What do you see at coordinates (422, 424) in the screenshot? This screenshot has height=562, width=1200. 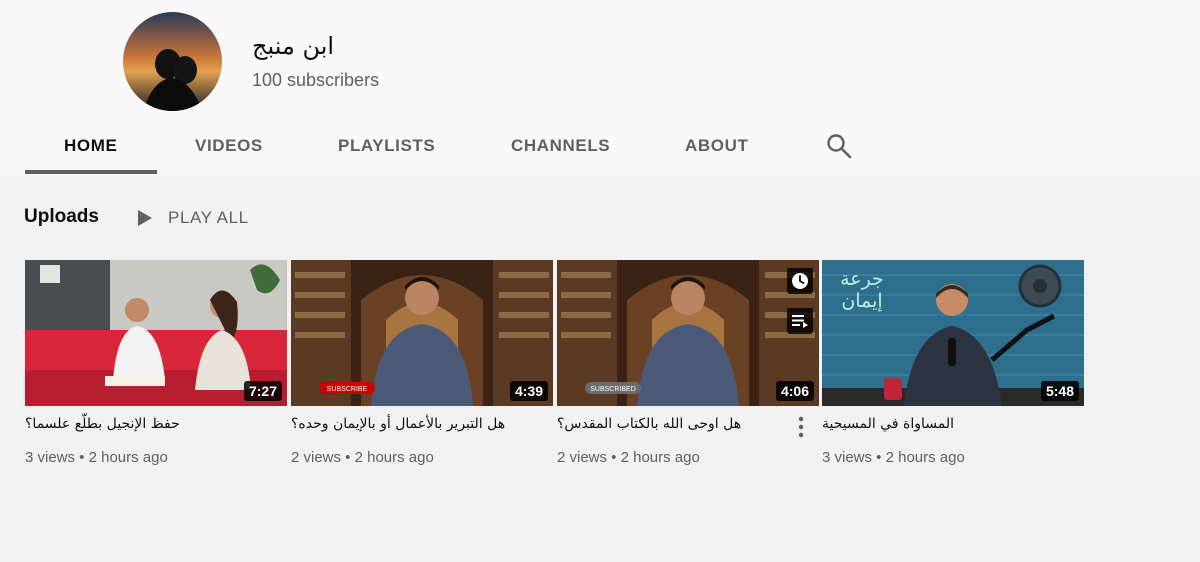 I see `video-title: هل التبرير بالأعمال أو بالإيمان وحده؟` at bounding box center [422, 424].